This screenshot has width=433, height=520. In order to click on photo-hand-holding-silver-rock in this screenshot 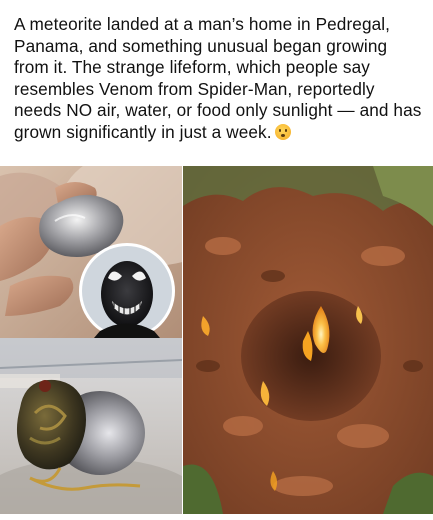, I will do `click(91, 252)`.